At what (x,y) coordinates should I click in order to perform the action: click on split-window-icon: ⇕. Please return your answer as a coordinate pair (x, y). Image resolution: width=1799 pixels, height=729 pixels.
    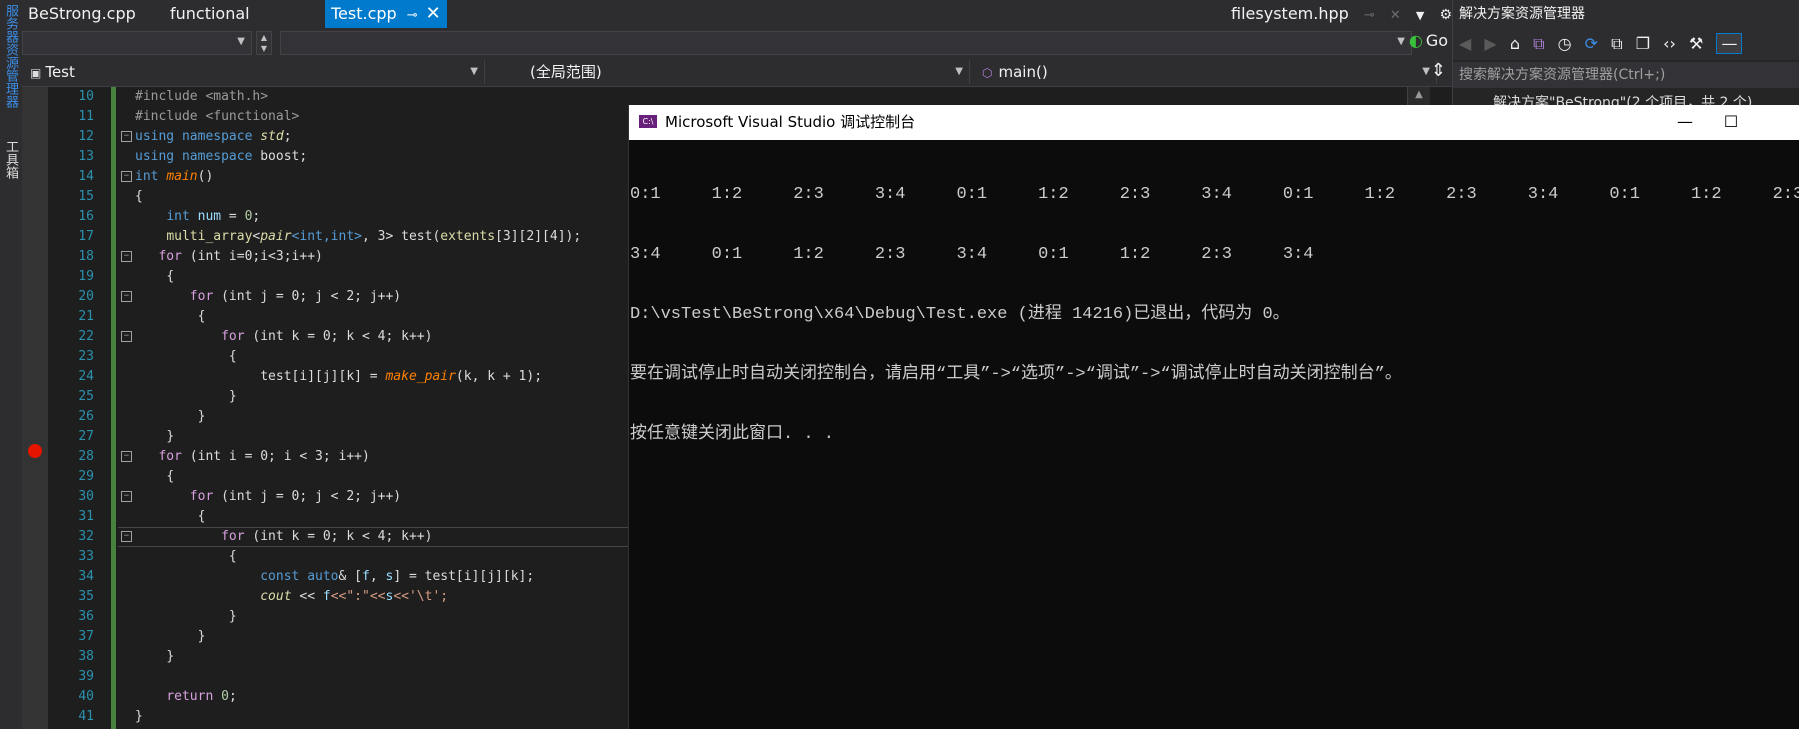
    Looking at the image, I should click on (1438, 70).